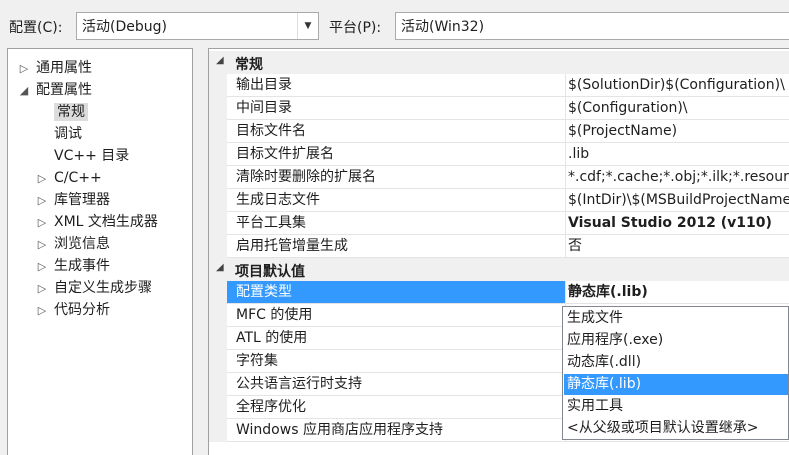  I want to click on category-label: 常规, so click(249, 65).